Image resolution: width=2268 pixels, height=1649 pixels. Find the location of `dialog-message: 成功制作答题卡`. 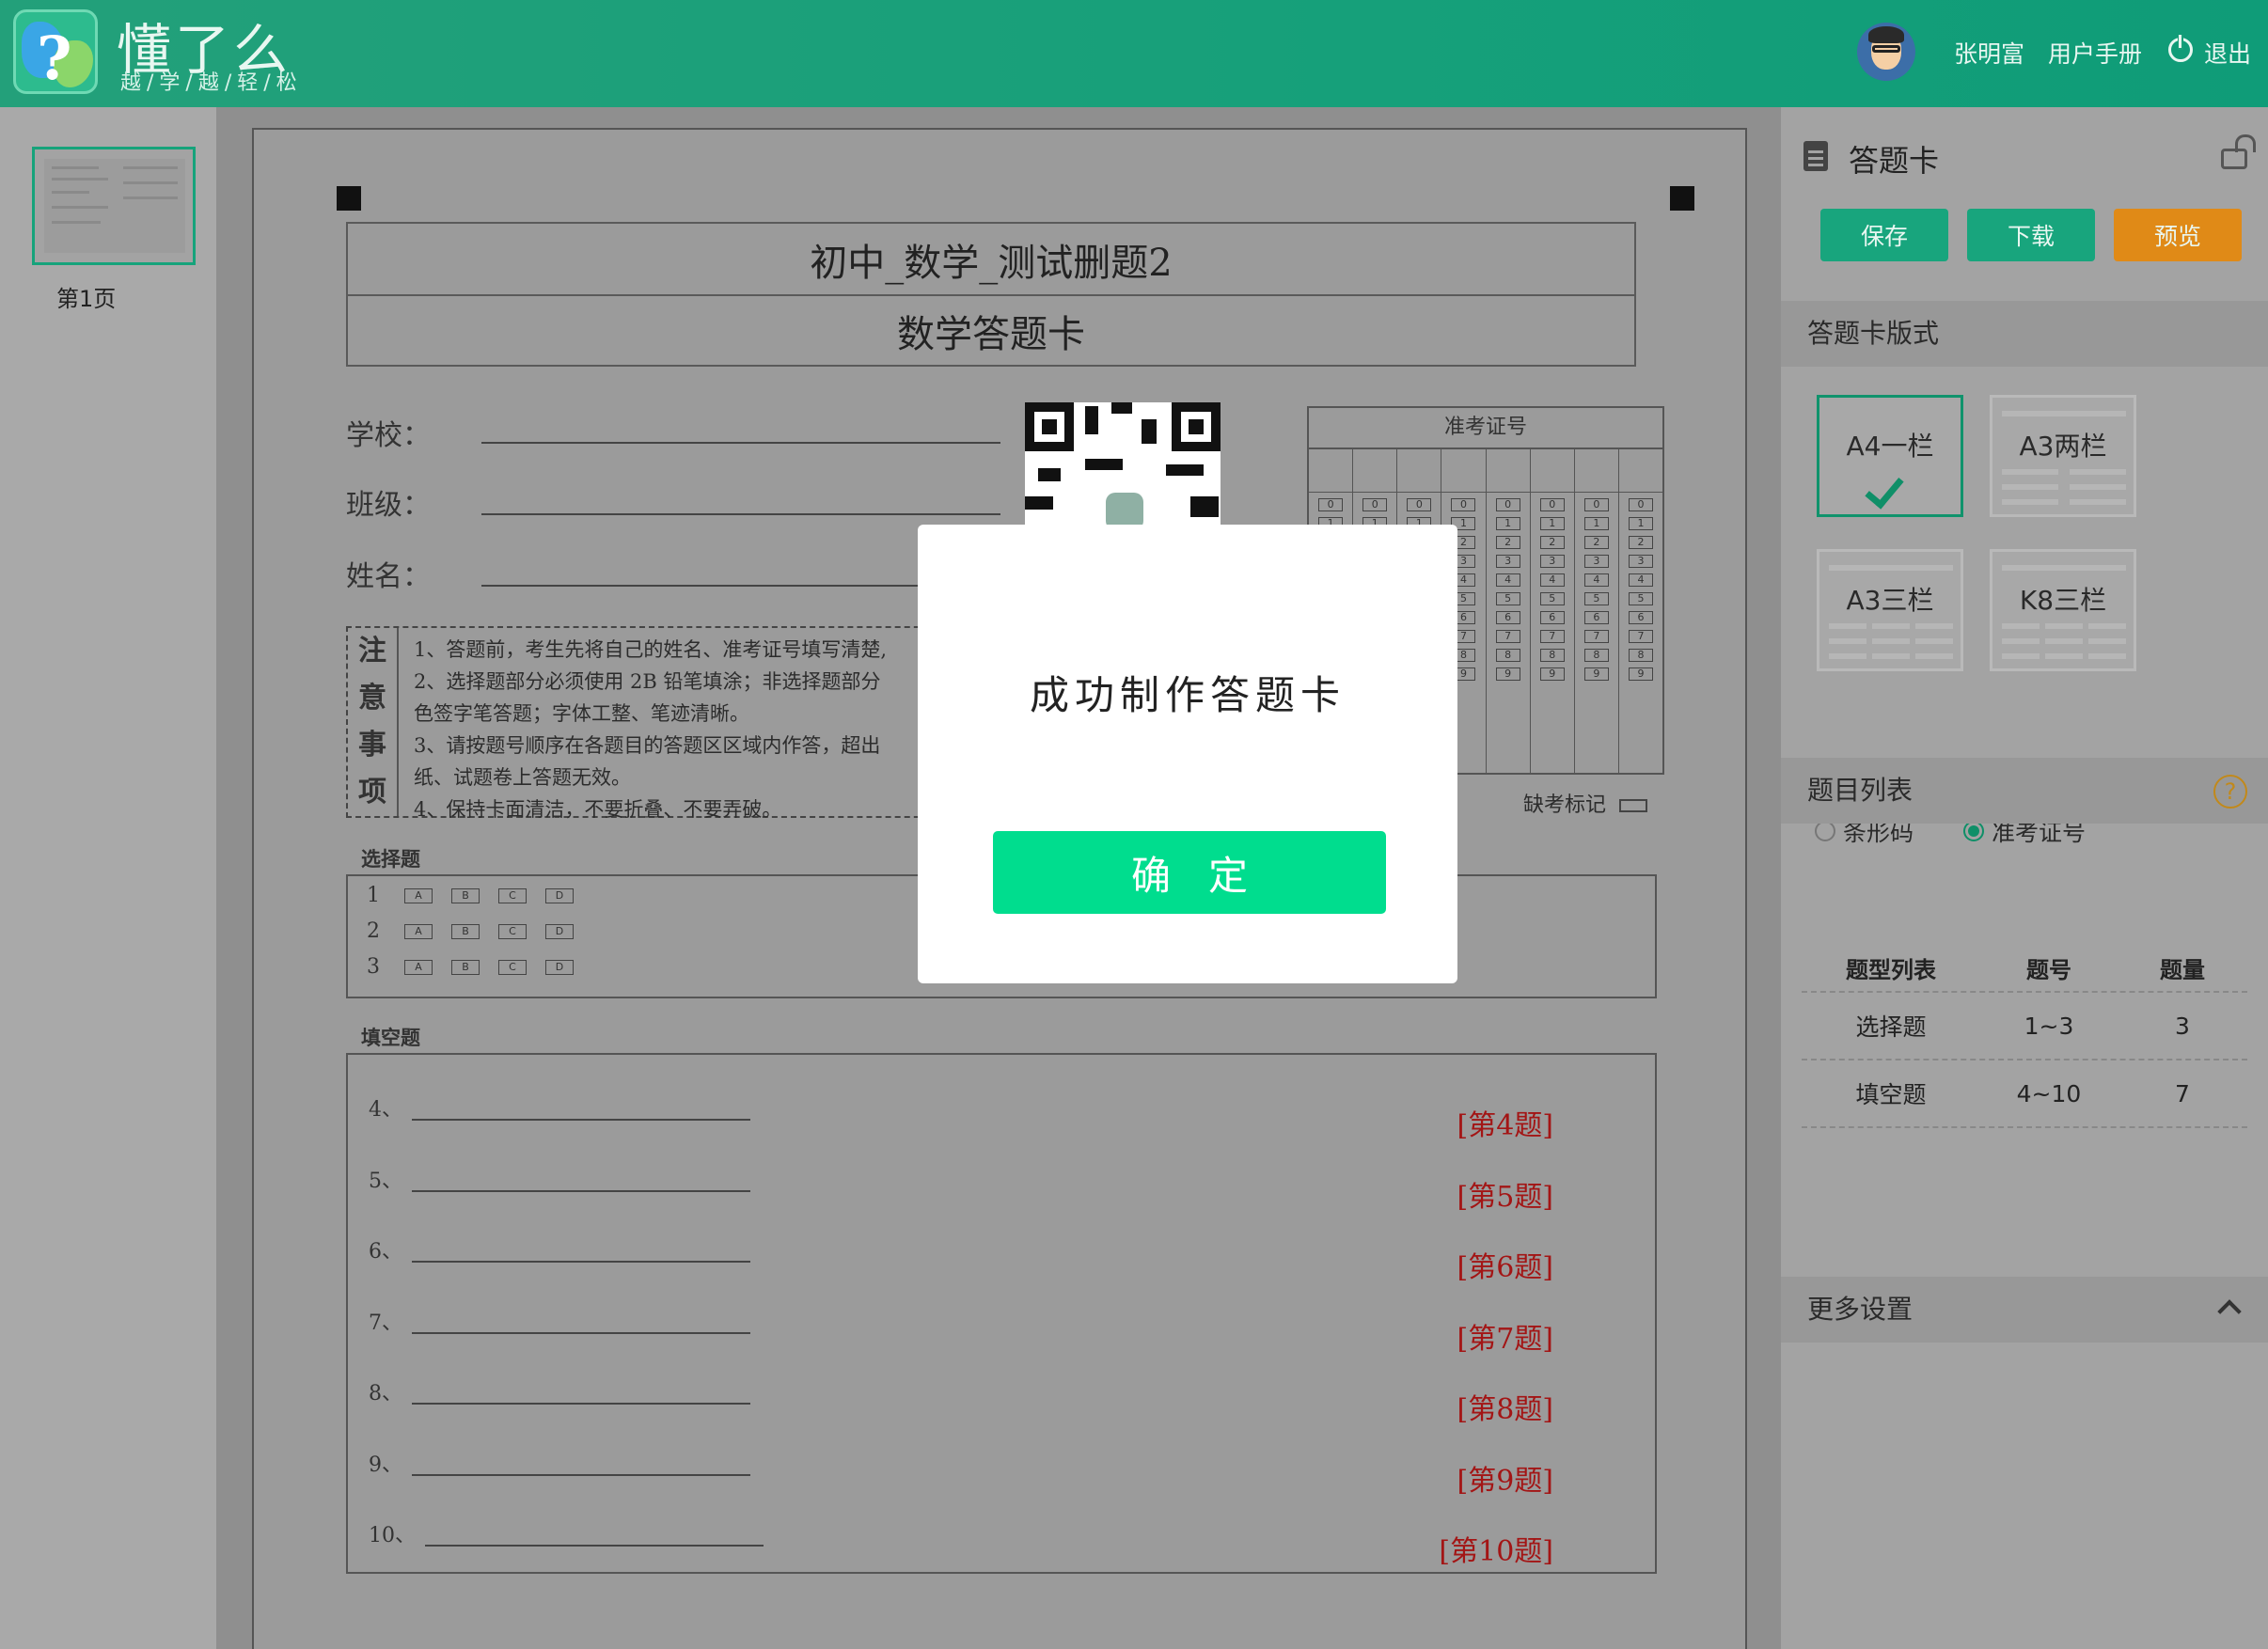

dialog-message: 成功制作答题卡 is located at coordinates (1187, 695).